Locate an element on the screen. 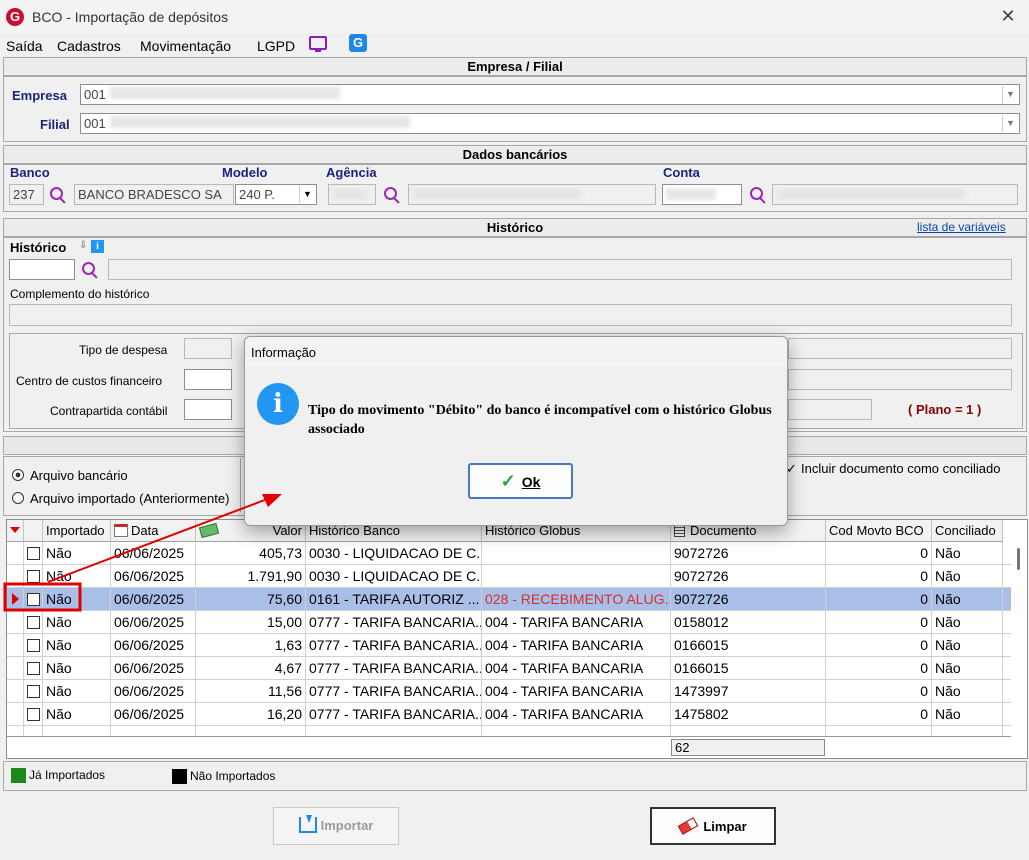 The height and width of the screenshot is (860, 1029). highlight-box is located at coordinates (42, 597).